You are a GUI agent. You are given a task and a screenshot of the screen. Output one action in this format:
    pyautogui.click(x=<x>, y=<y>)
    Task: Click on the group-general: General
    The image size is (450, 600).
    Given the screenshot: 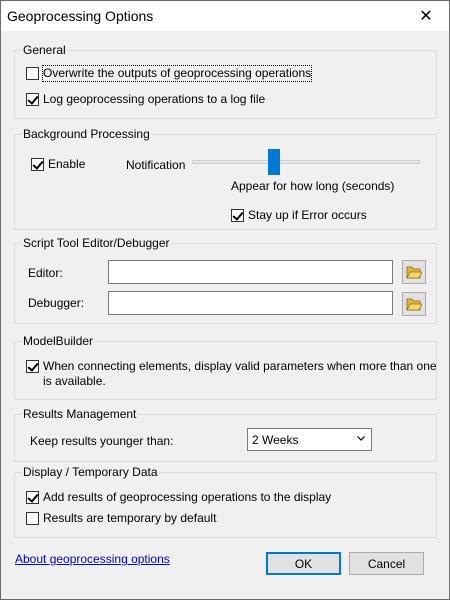 What is the action you would take?
    pyautogui.click(x=225, y=81)
    